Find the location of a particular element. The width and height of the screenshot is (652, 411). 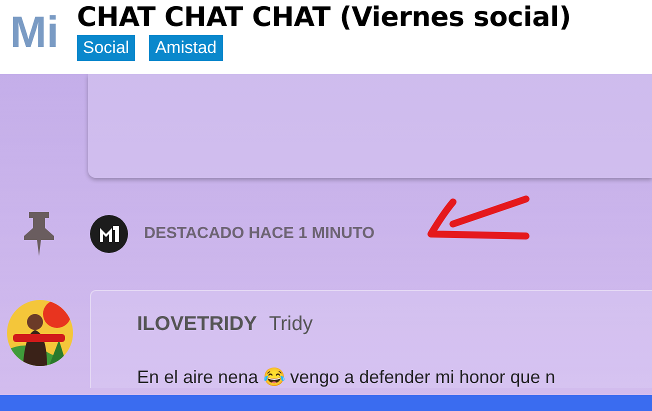

category-tag: Social is located at coordinates (106, 48).